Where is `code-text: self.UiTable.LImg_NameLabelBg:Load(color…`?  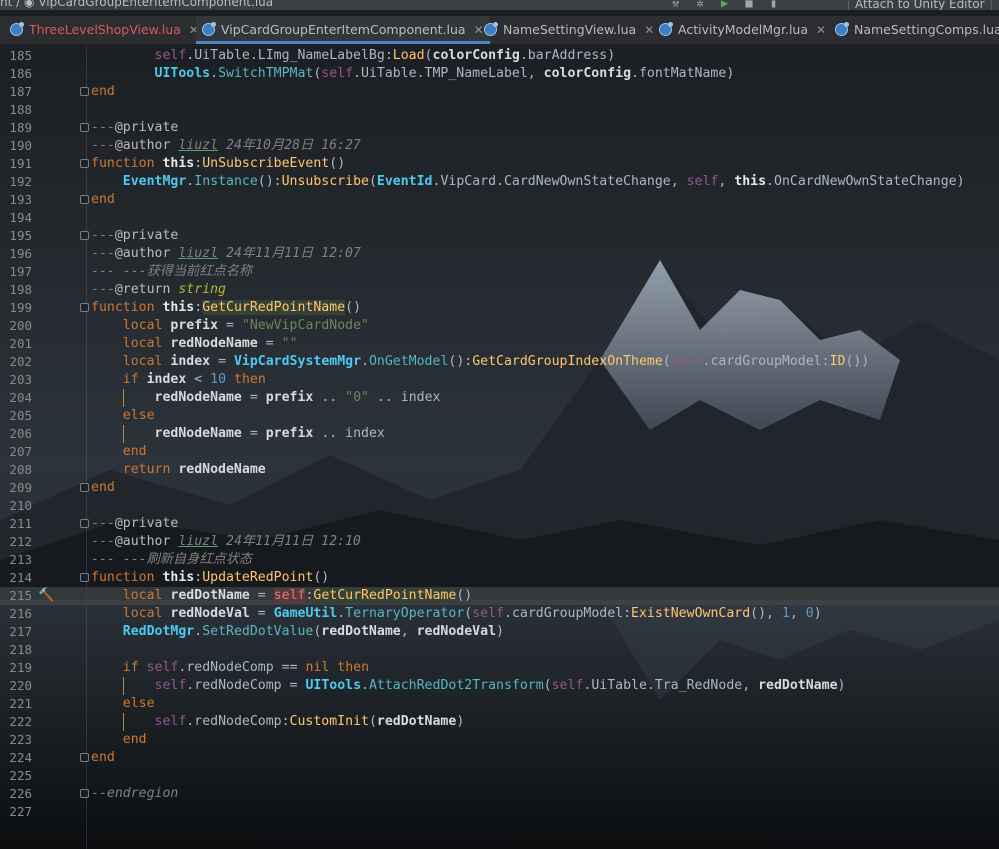 code-text: self.UiTable.LImg_NameLabelBg:Load(color… is located at coordinates (385, 55).